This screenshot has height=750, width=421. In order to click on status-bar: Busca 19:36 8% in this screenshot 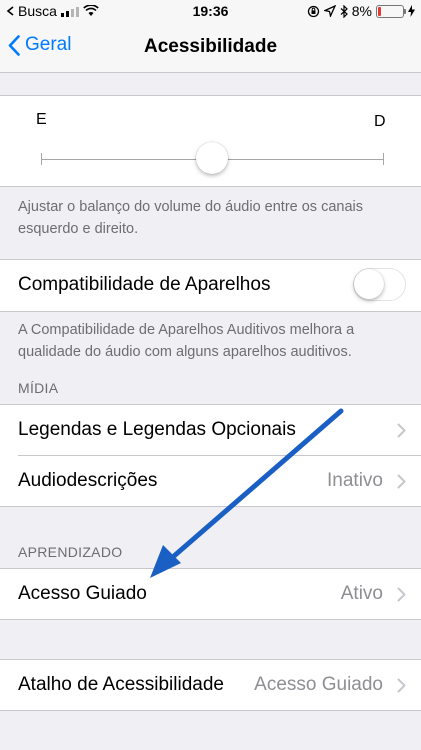, I will do `click(210, 11)`.